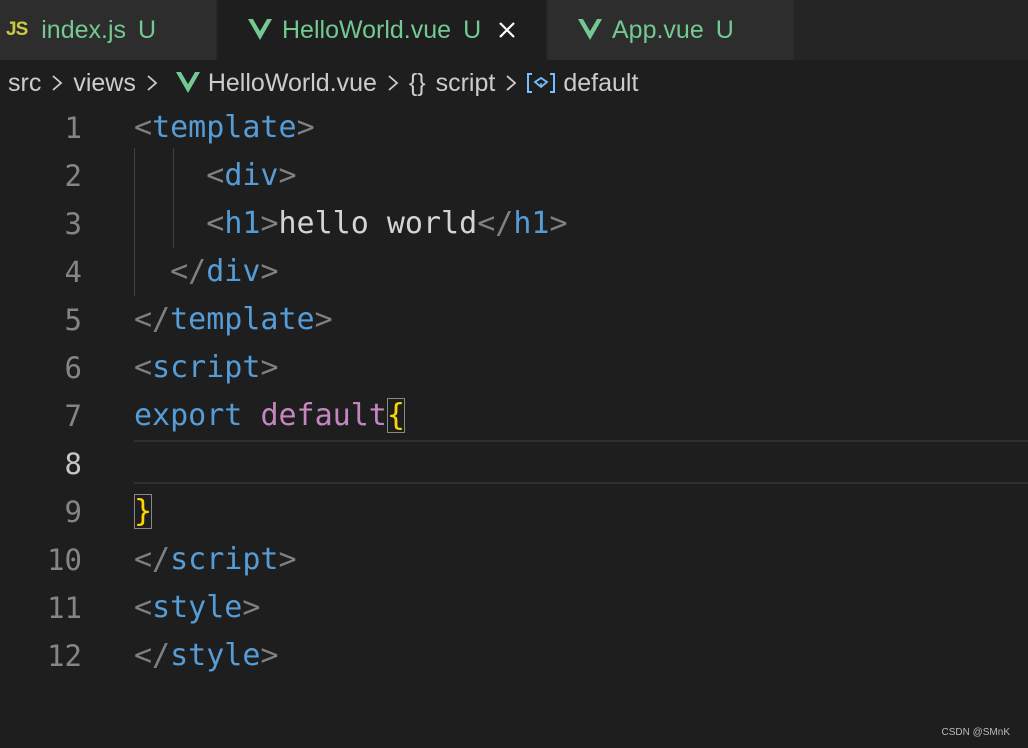 The width and height of the screenshot is (1028, 748). I want to click on code-line: 1 <template>, so click(514, 128).